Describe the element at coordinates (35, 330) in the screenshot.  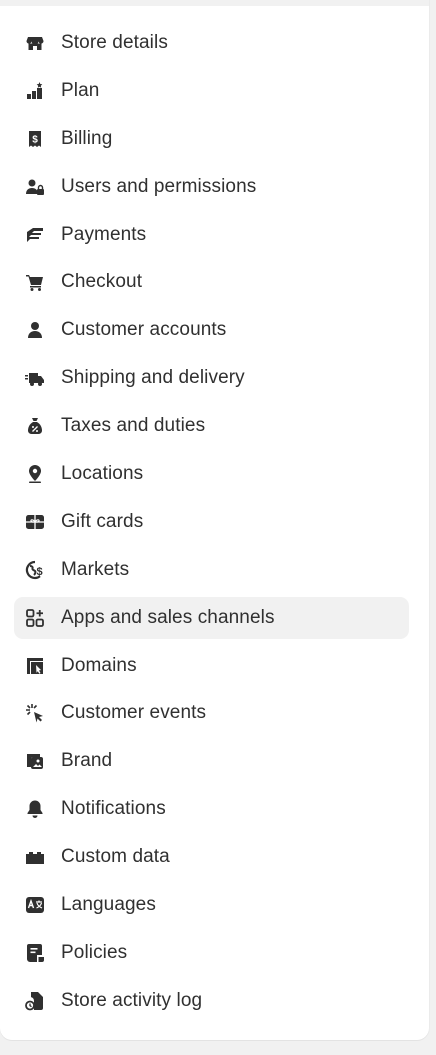
I see `person-icon` at that location.